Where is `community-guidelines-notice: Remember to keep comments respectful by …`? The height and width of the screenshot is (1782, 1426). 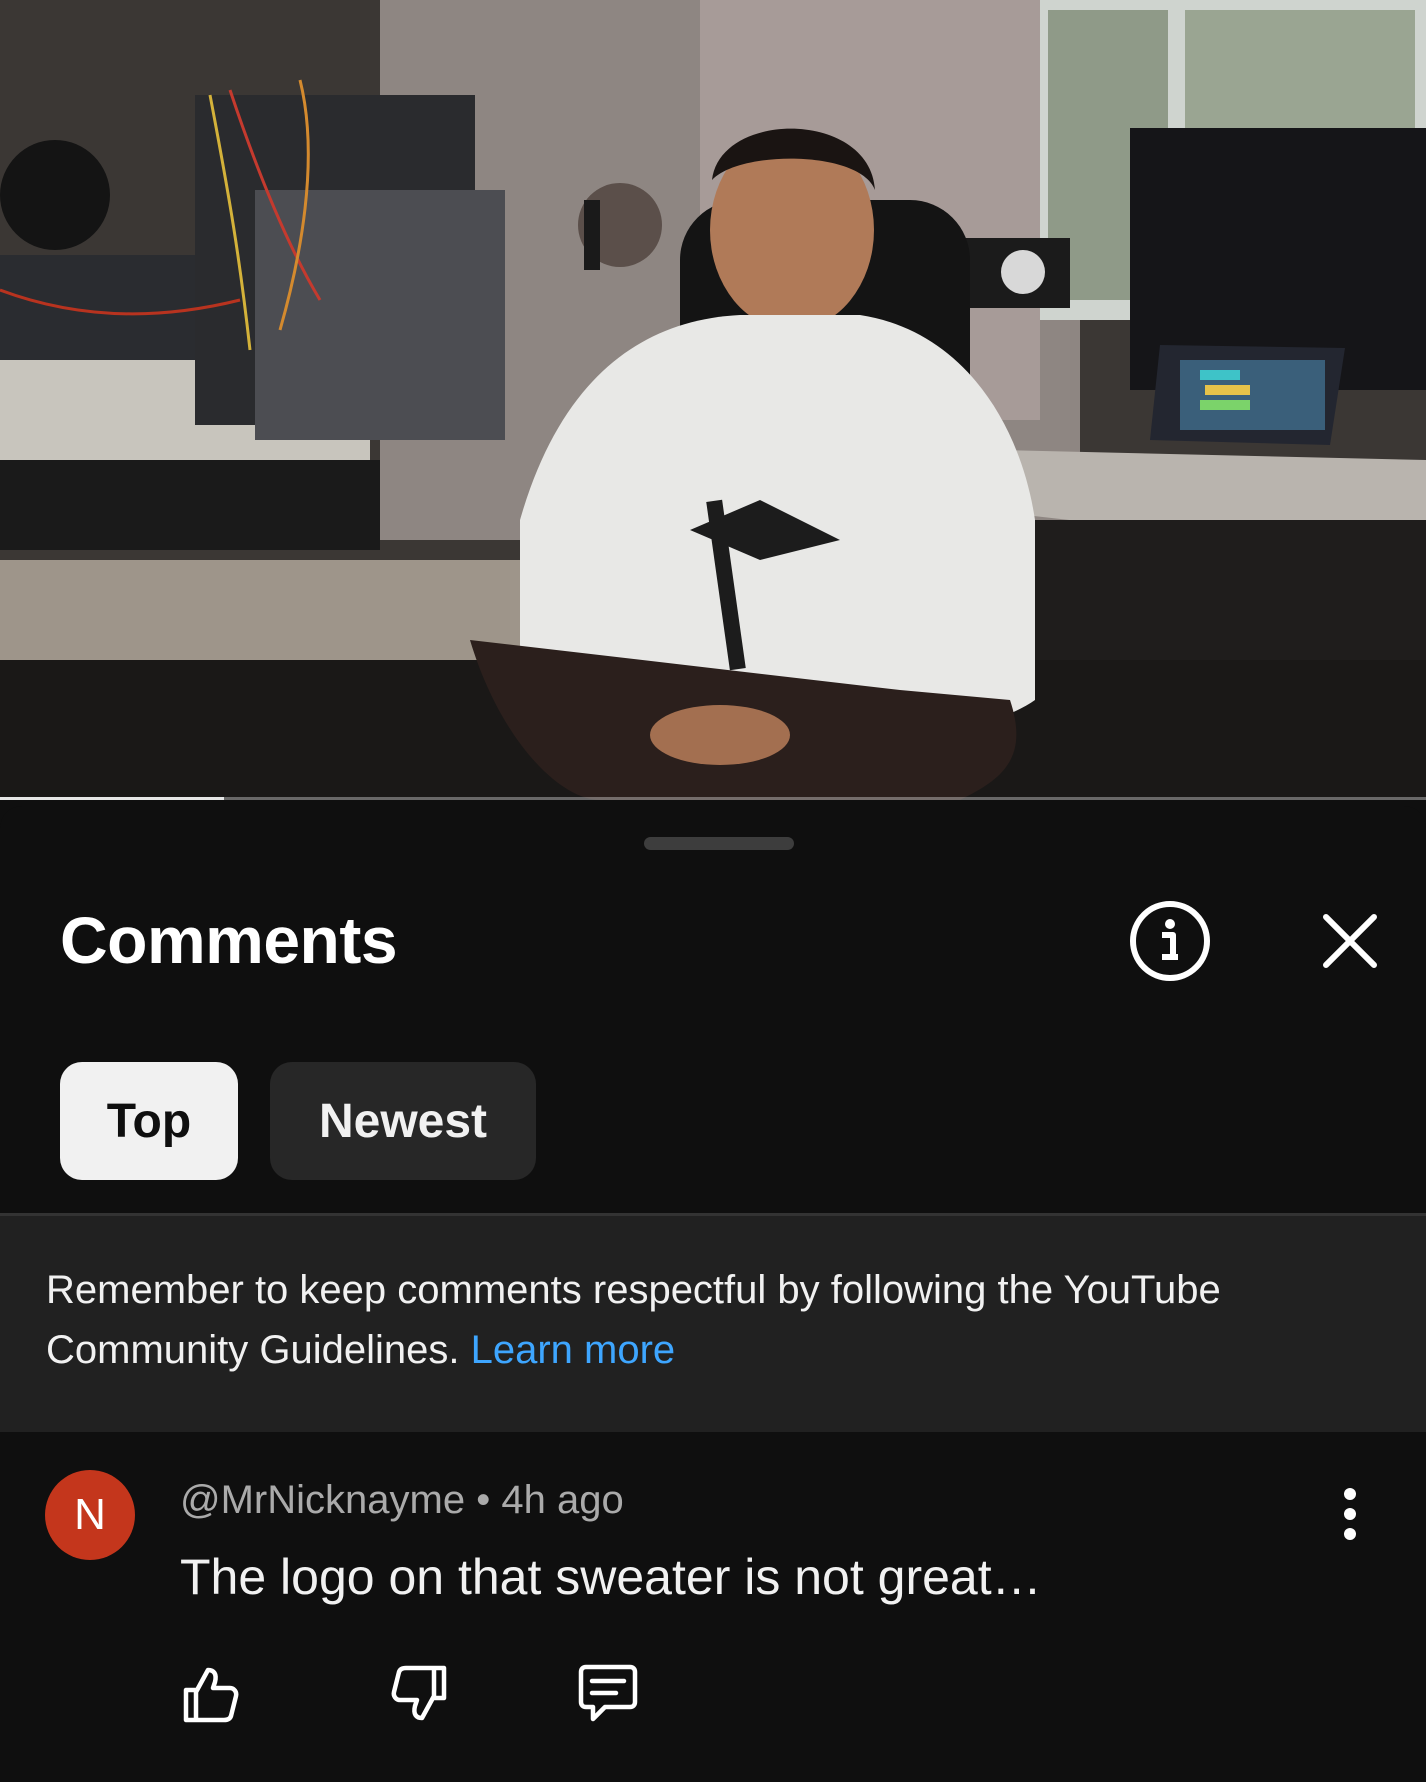
community-guidelines-notice: Remember to keep comments respectful by … is located at coordinates (713, 1322).